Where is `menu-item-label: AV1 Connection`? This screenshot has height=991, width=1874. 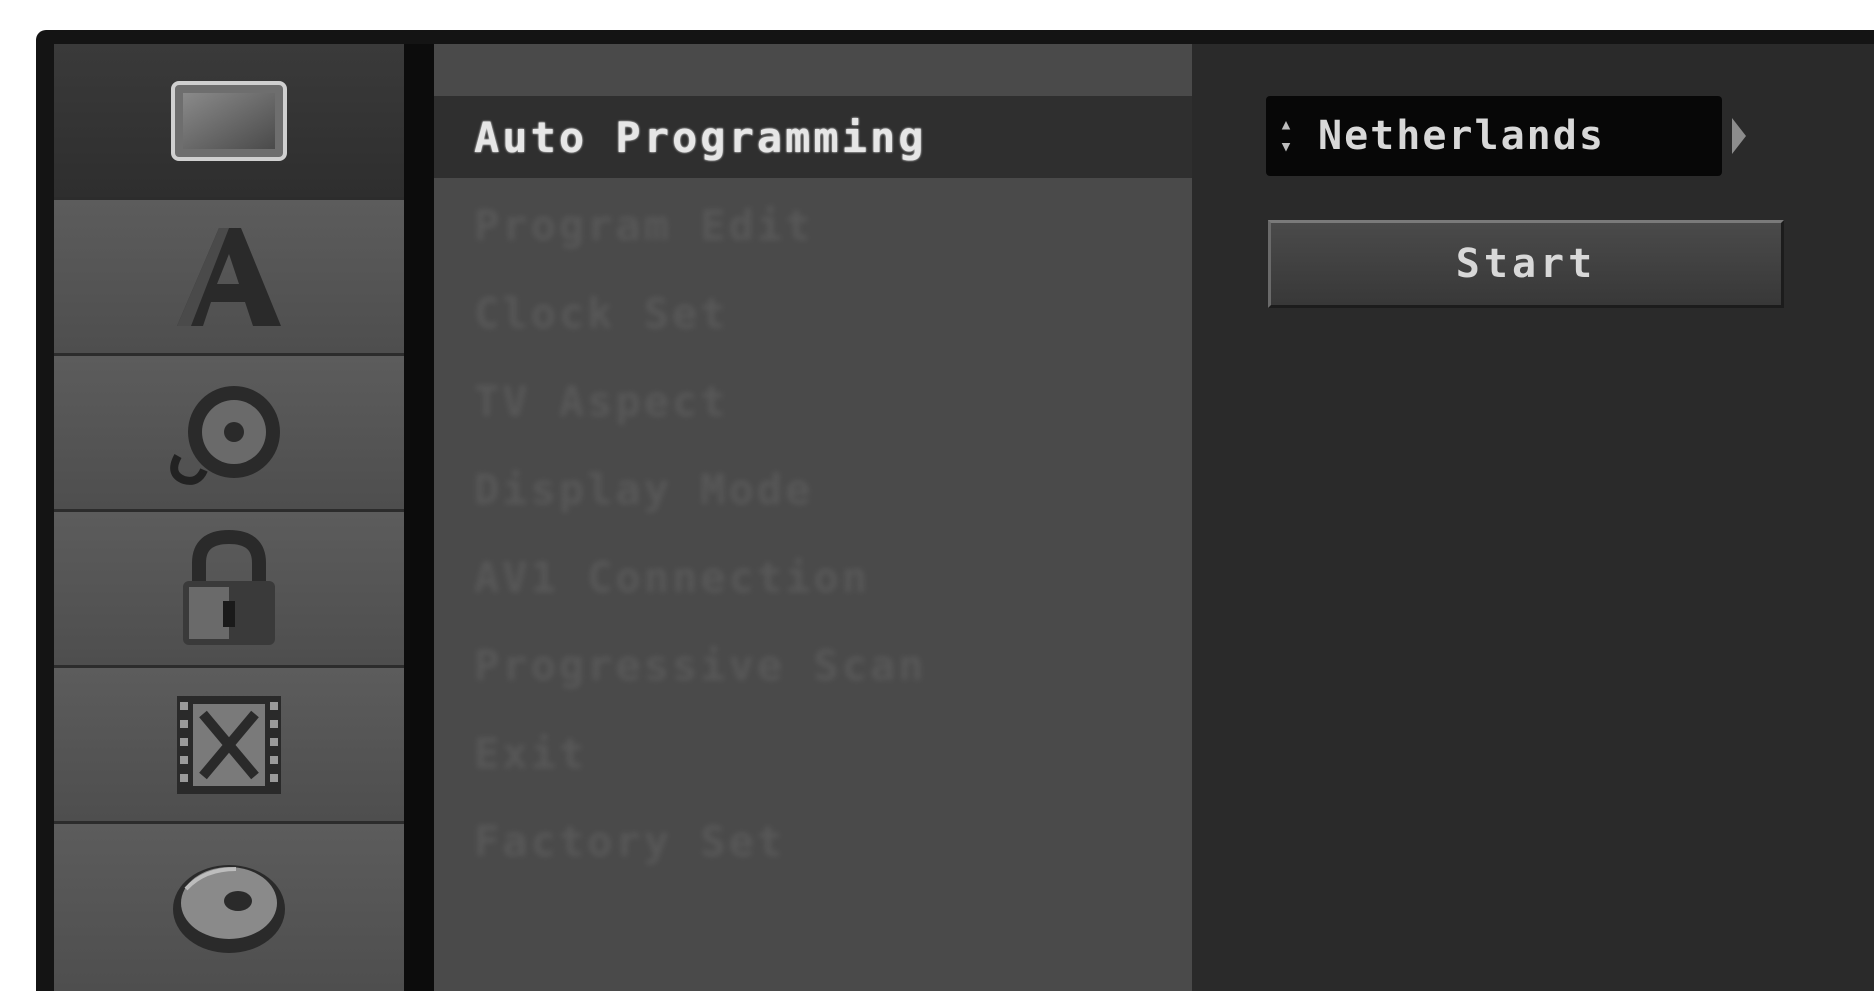 menu-item-label: AV1 Connection is located at coordinates (672, 577).